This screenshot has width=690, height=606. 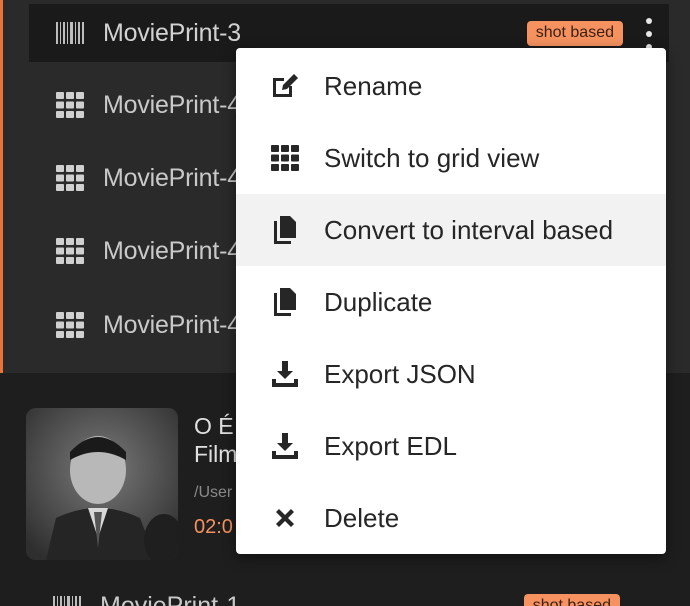 What do you see at coordinates (469, 229) in the screenshot?
I see `menu-item-label: Convert to interval based` at bounding box center [469, 229].